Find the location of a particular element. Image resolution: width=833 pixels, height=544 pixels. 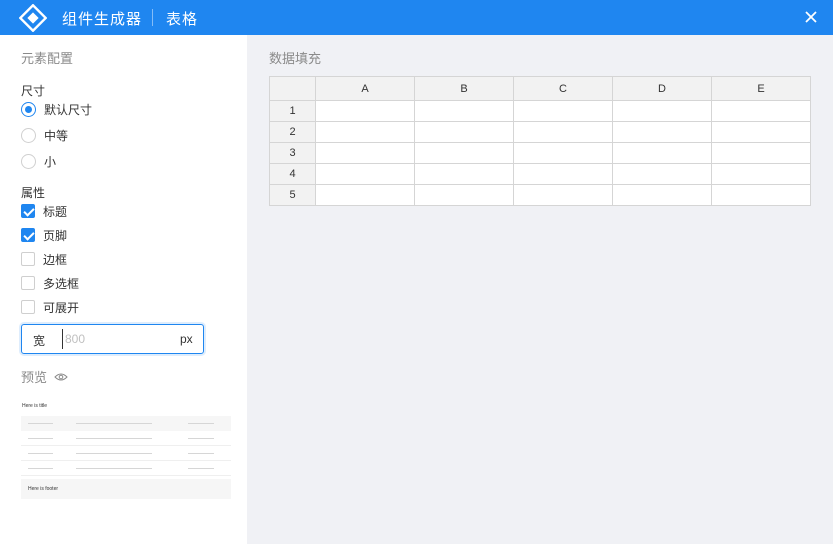

attr-border-checkbox: 边框 is located at coordinates (44, 259).